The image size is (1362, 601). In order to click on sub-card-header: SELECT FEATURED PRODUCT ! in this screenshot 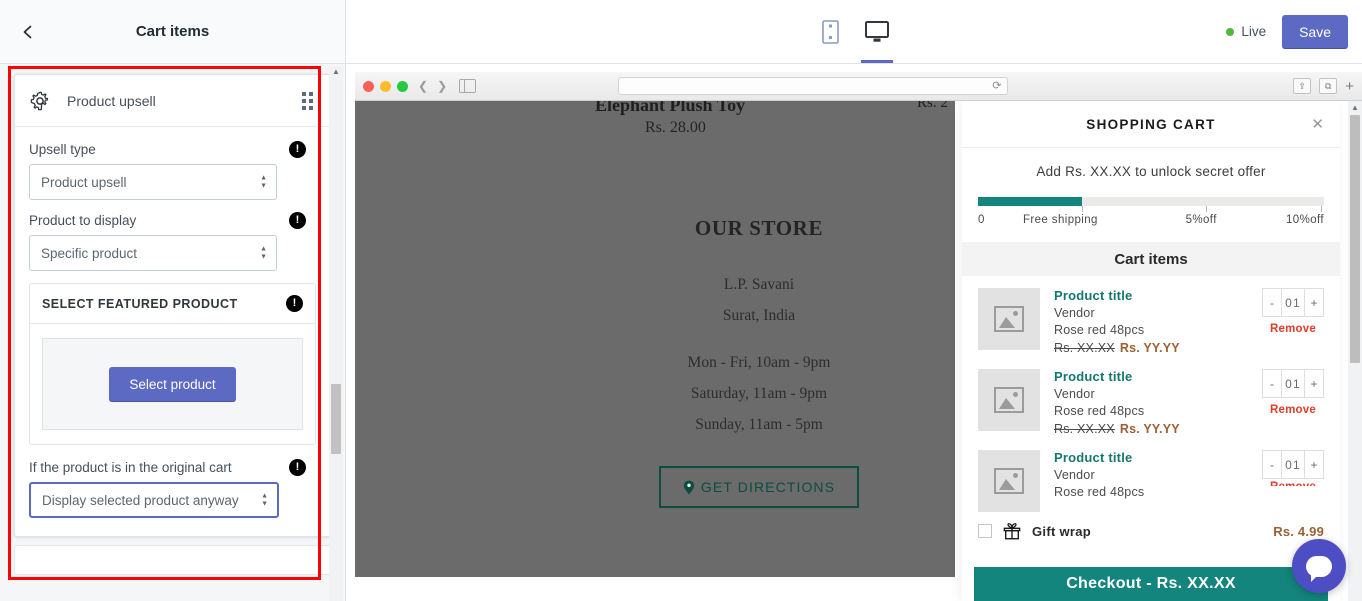, I will do `click(172, 304)`.